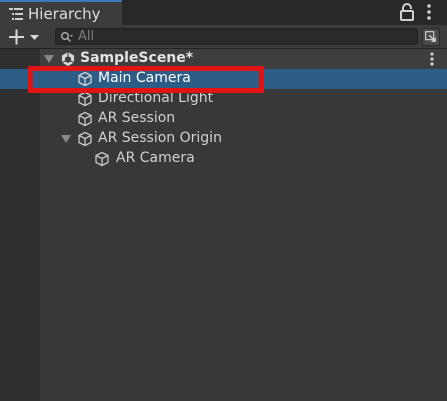 The width and height of the screenshot is (447, 401). Describe the element at coordinates (24, 37) in the screenshot. I see `add-object-button` at that location.